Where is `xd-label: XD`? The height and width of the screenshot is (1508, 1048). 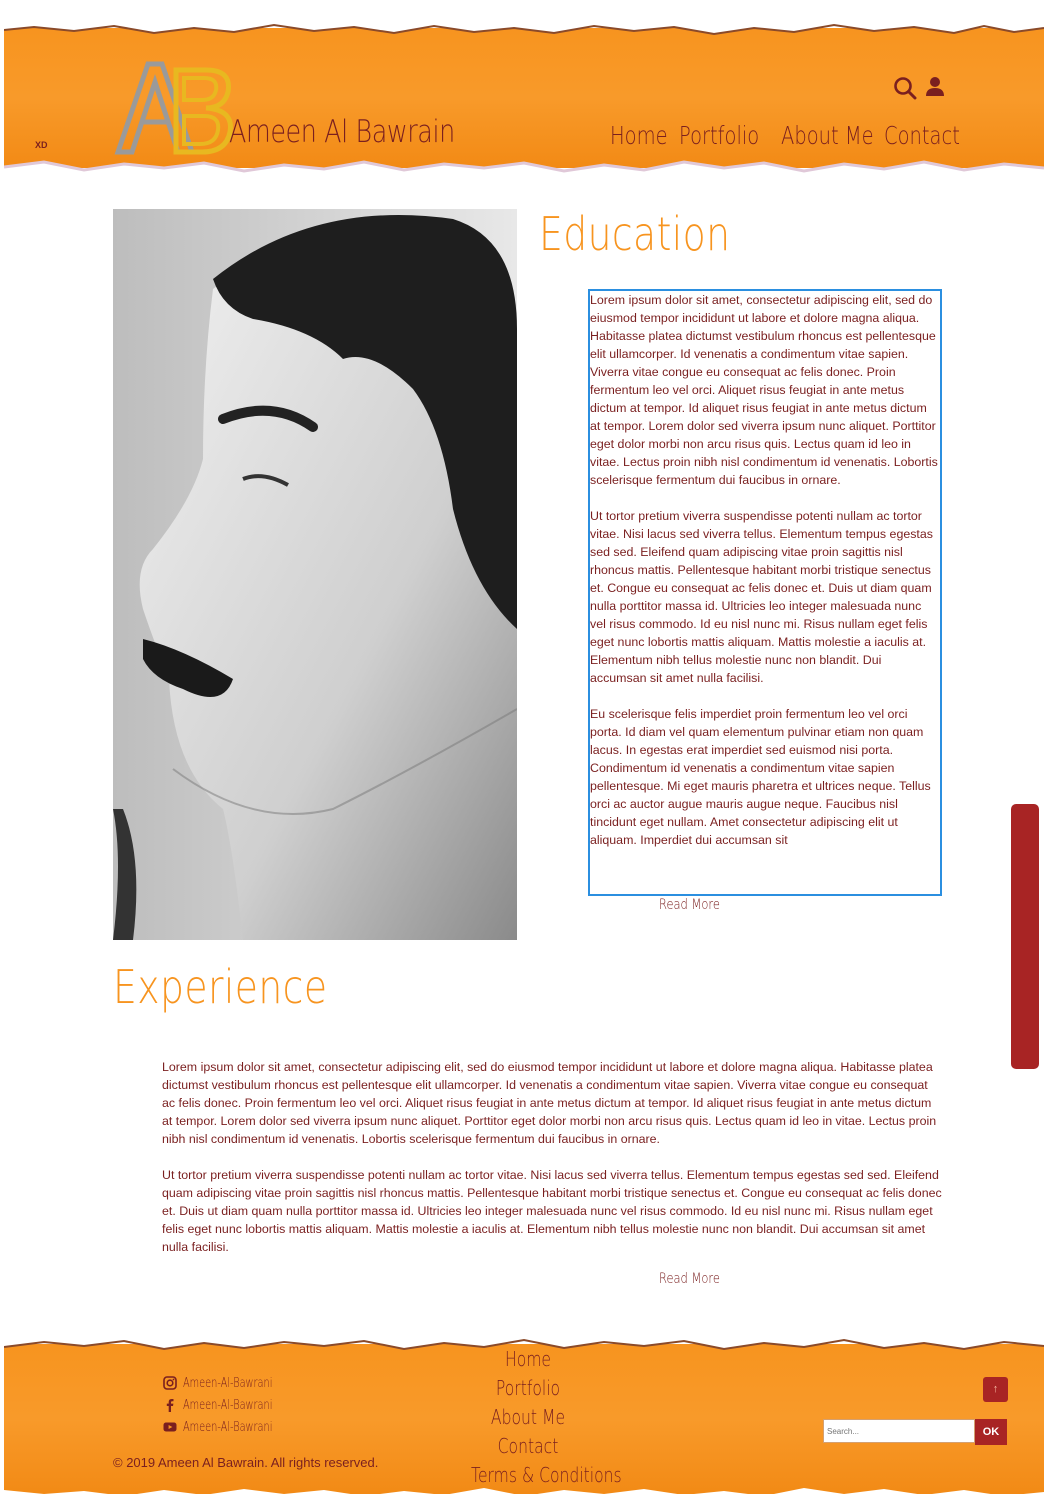 xd-label: XD is located at coordinates (41, 145).